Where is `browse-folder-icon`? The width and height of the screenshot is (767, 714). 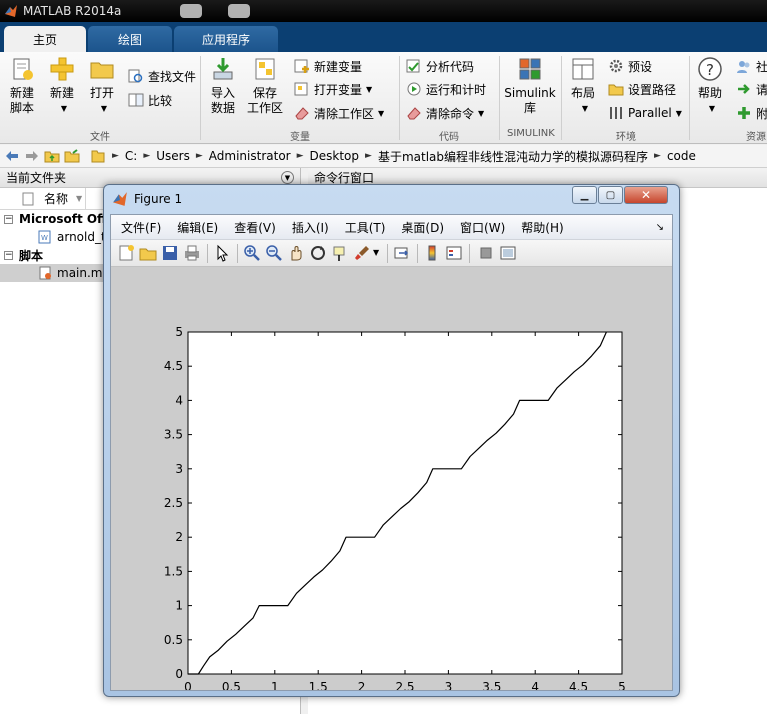 browse-folder-icon is located at coordinates (72, 156).